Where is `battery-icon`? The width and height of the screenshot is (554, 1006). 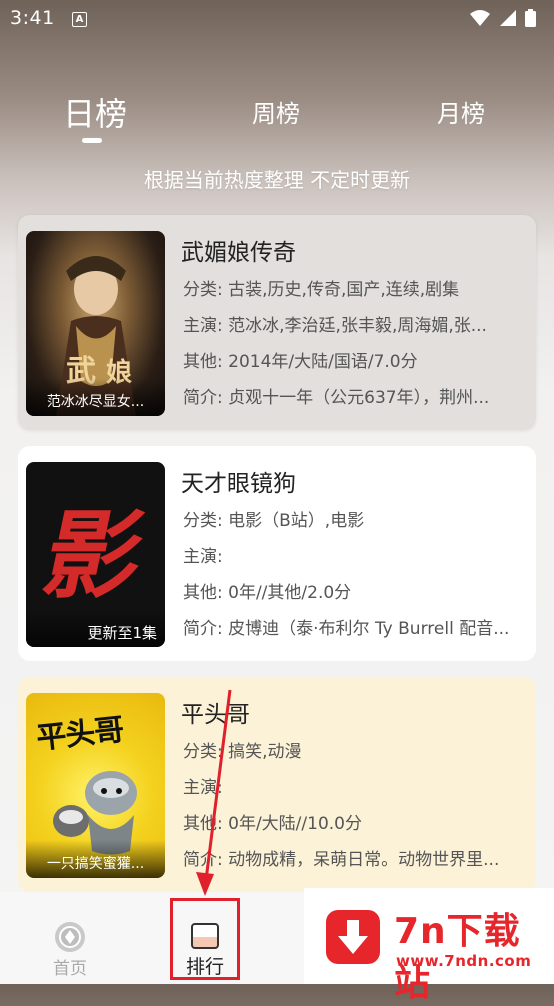 battery-icon is located at coordinates (530, 18).